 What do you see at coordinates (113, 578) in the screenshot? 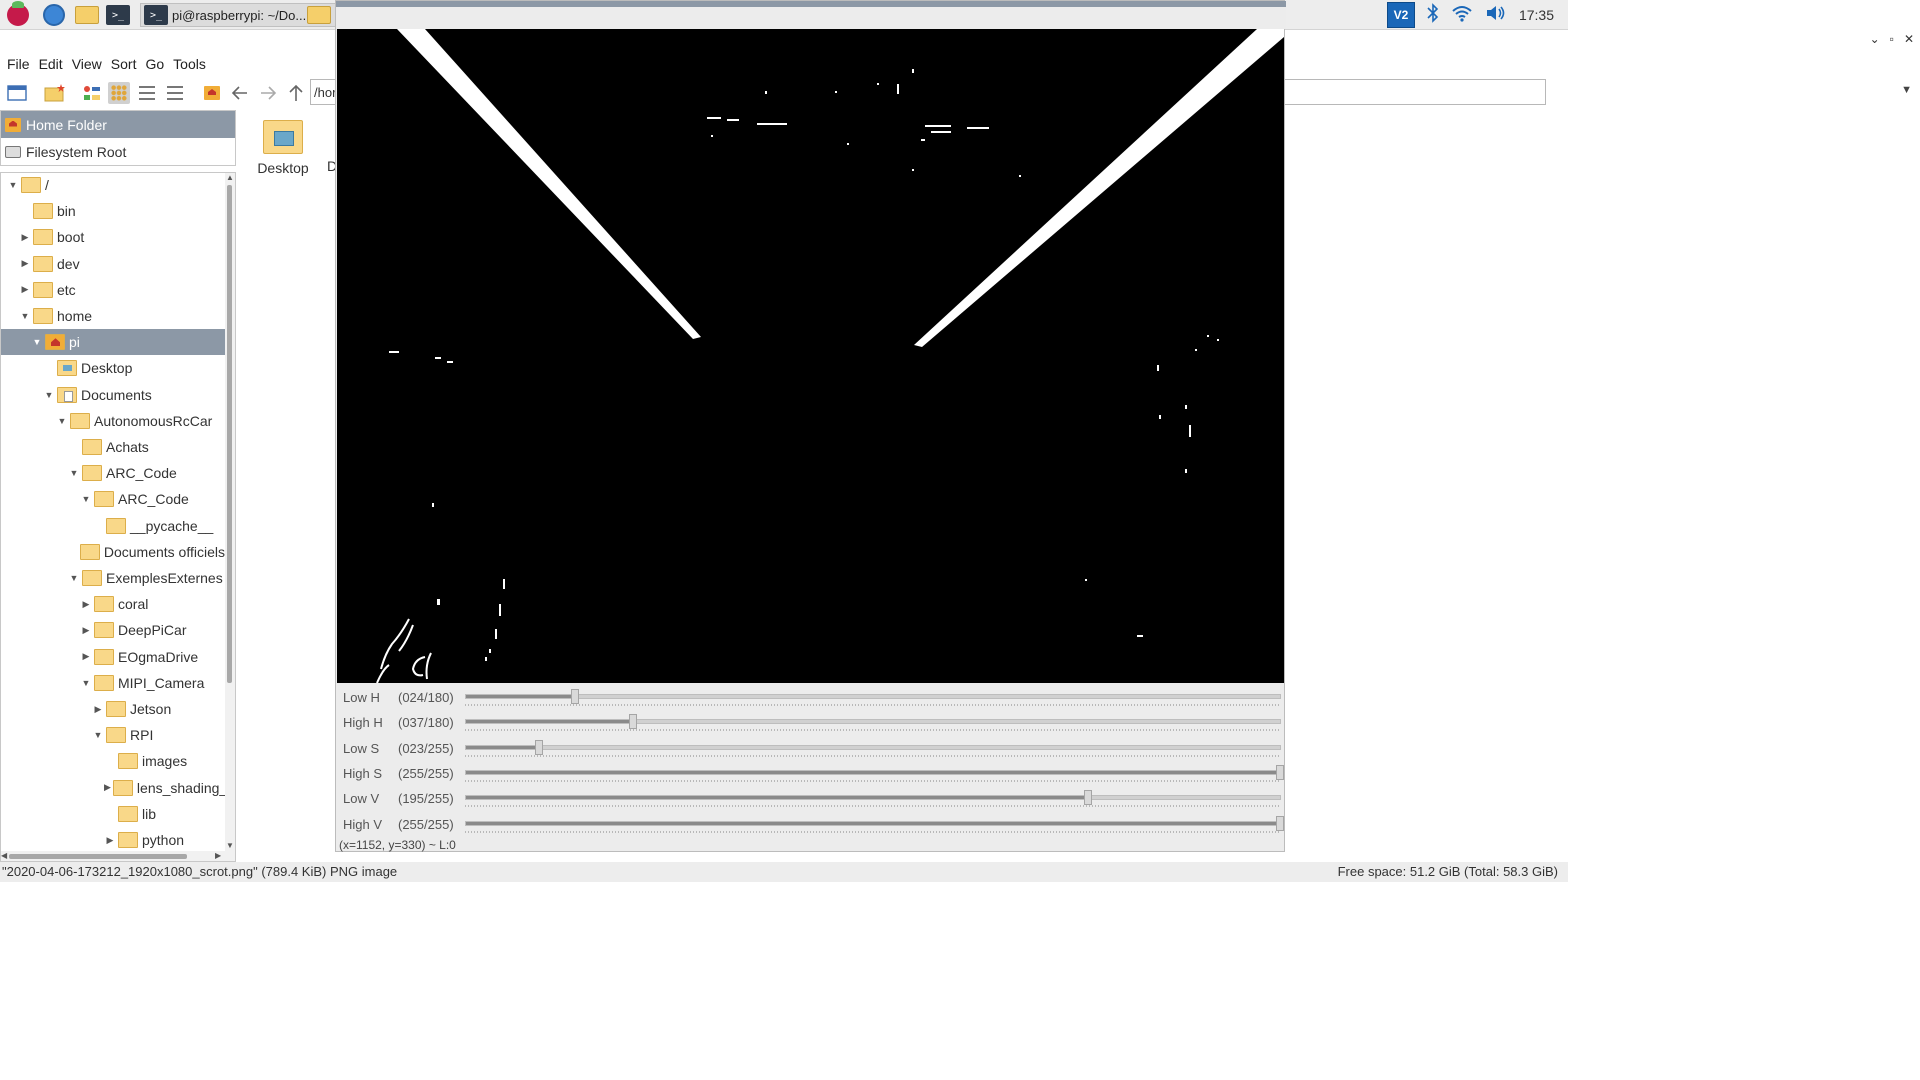
I see `tree-item: ▼ ExemplesExternes` at bounding box center [113, 578].